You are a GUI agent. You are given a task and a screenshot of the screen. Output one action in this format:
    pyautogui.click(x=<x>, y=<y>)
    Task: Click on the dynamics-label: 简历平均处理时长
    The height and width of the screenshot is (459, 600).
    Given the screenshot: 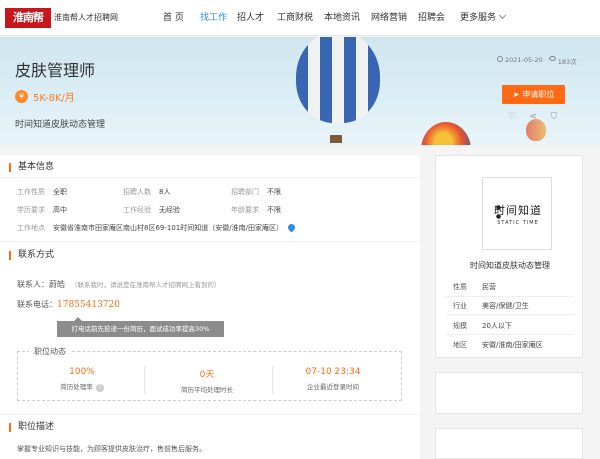 What is the action you would take?
    pyautogui.click(x=207, y=390)
    